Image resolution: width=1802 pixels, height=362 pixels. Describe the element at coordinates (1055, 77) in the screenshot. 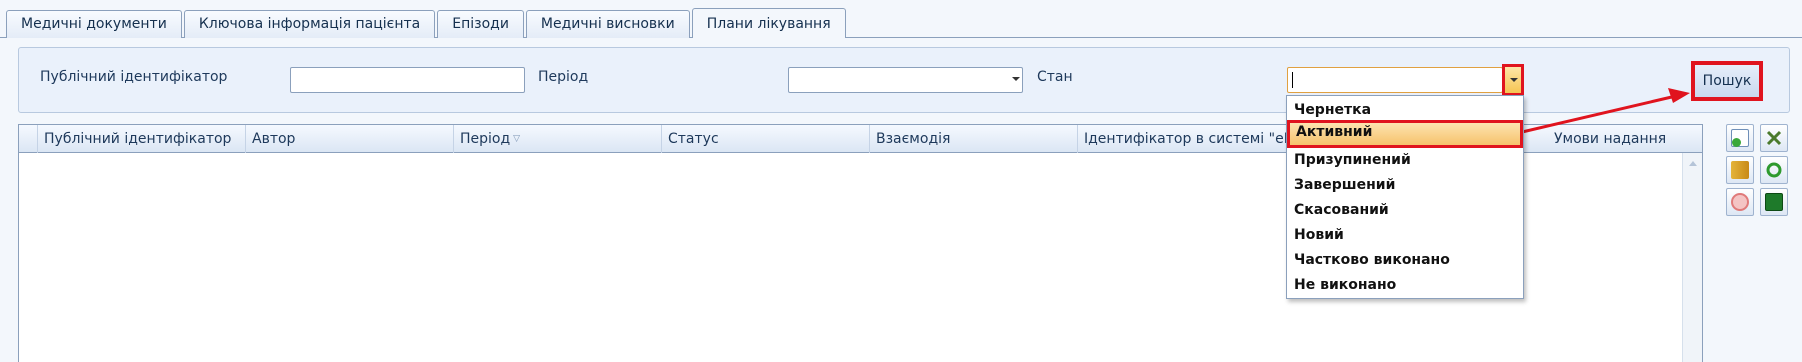

I see `status-label: Стан` at that location.